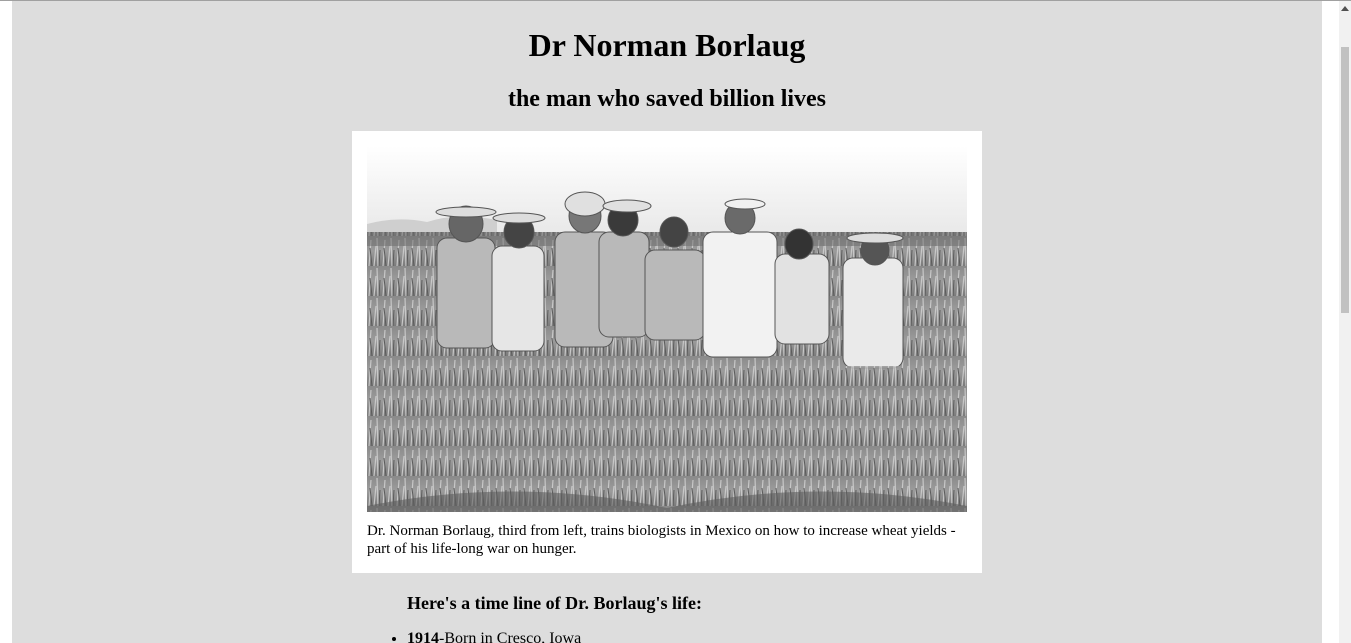  Describe the element at coordinates (1345, 322) in the screenshot. I see `vertical-scrollbar` at that location.